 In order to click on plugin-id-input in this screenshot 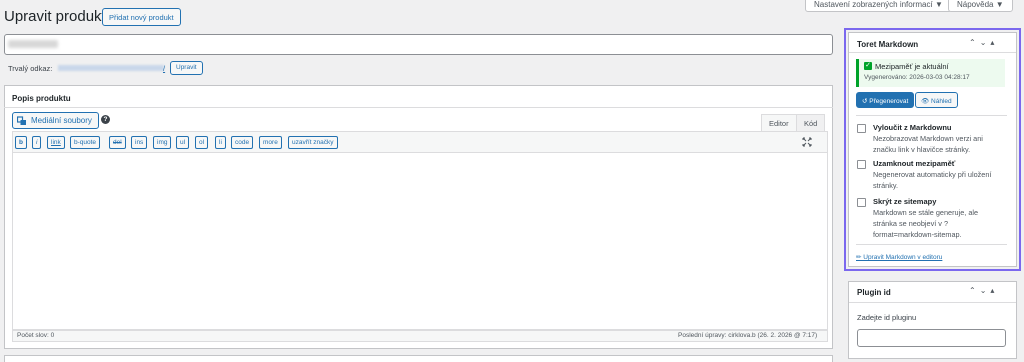, I will do `click(931, 338)`.